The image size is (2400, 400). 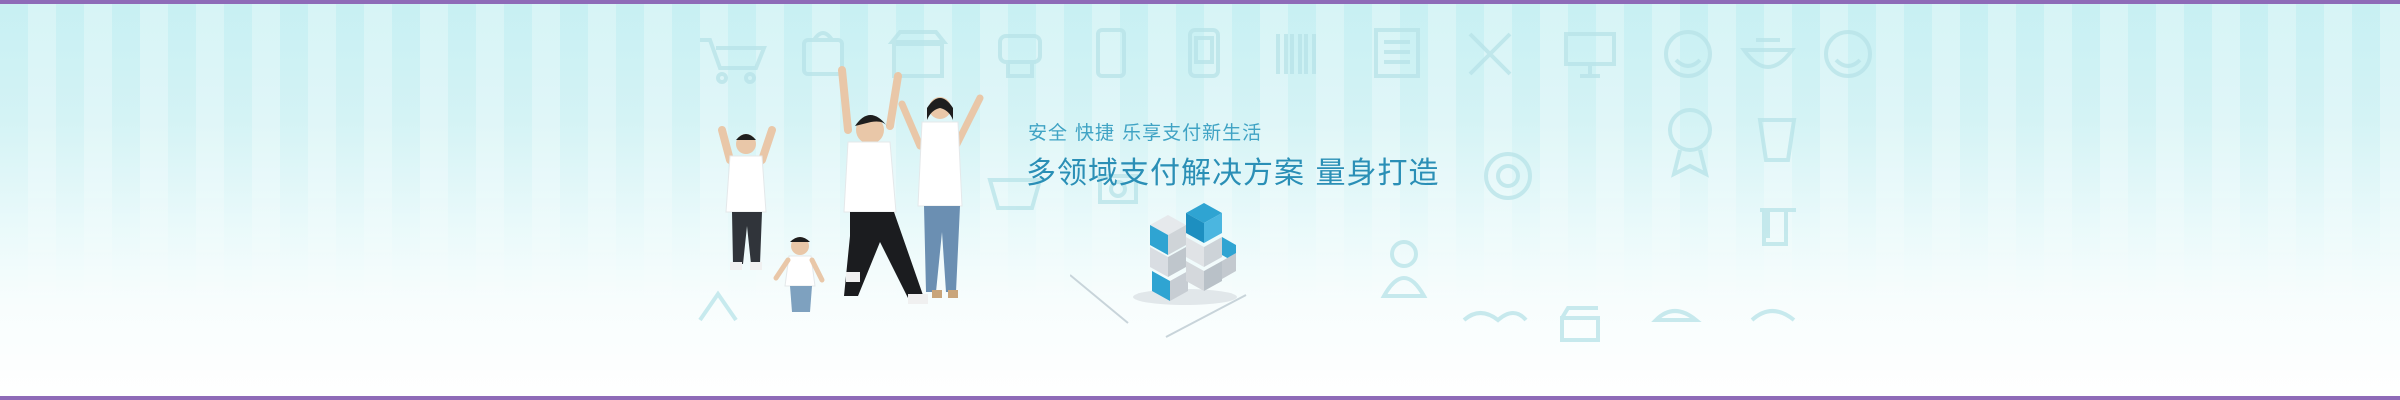 What do you see at coordinates (1768, 53) in the screenshot?
I see `bowl-icon` at bounding box center [1768, 53].